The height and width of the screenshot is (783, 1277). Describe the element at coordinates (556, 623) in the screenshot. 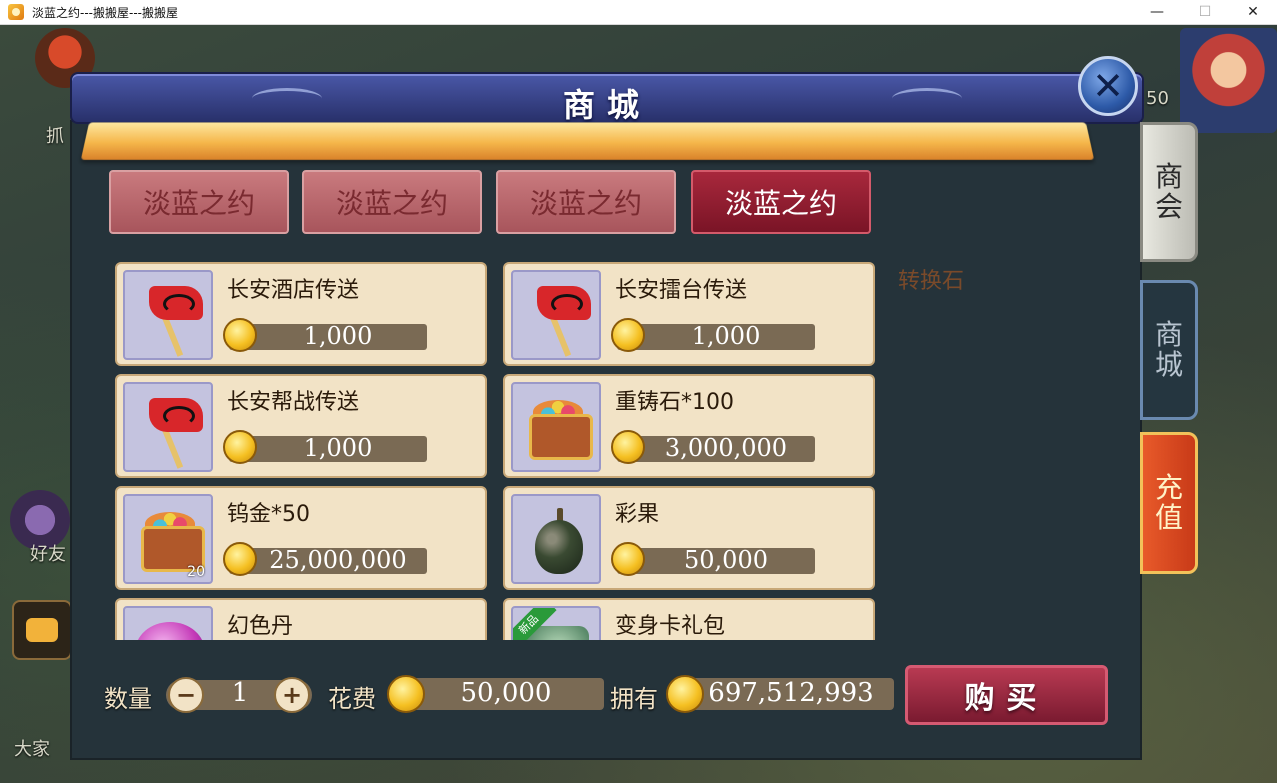

I see `gift-pack-icon: 新品` at that location.